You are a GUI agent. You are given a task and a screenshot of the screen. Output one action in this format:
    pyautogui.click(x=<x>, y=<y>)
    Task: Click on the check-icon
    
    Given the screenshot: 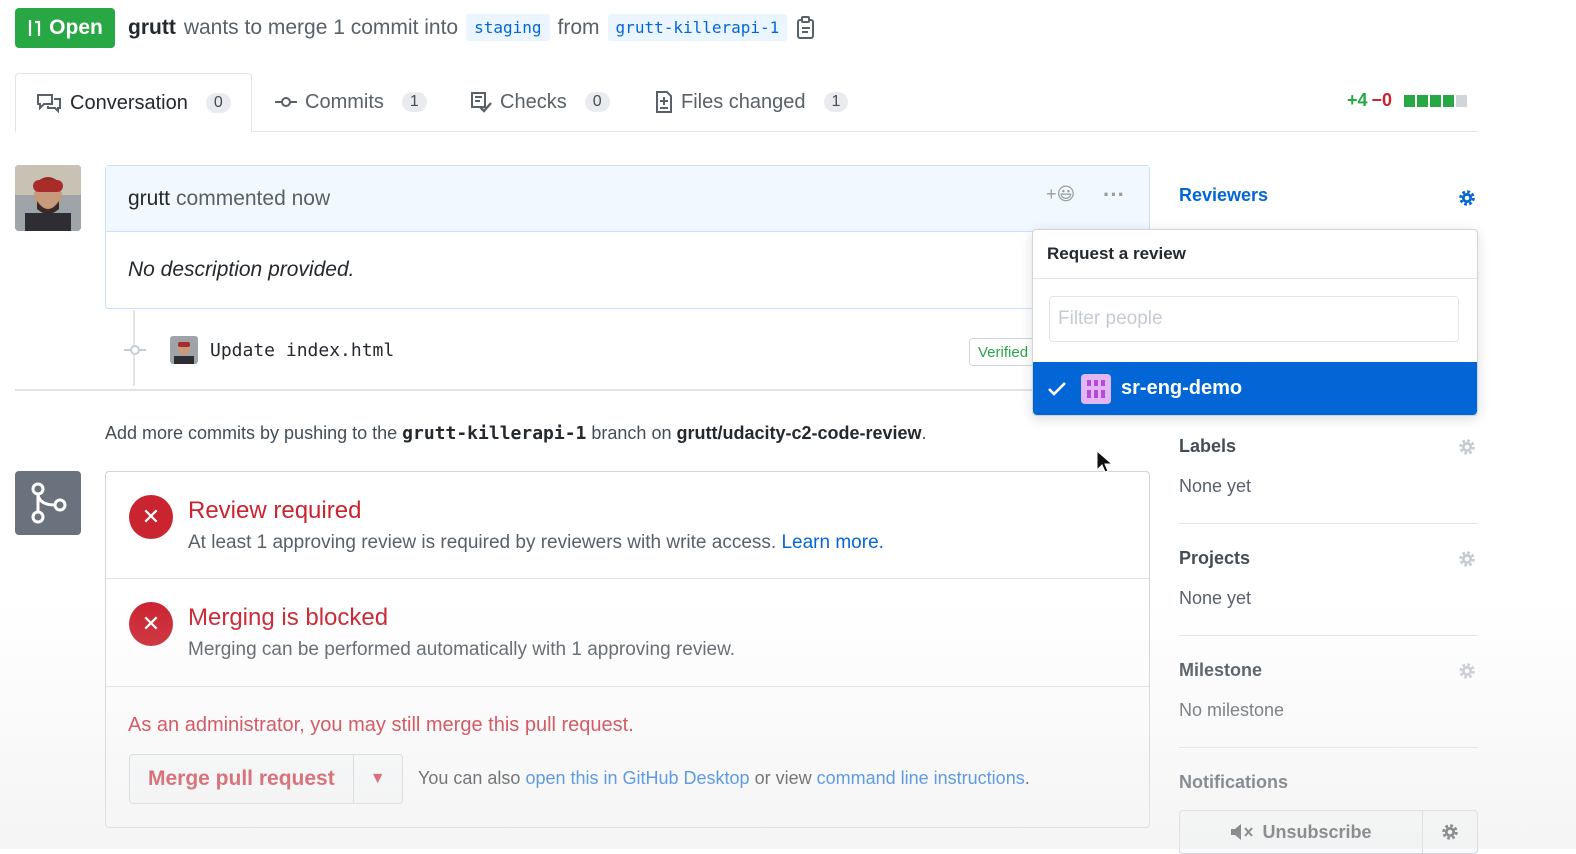 What is the action you would take?
    pyautogui.click(x=1057, y=388)
    